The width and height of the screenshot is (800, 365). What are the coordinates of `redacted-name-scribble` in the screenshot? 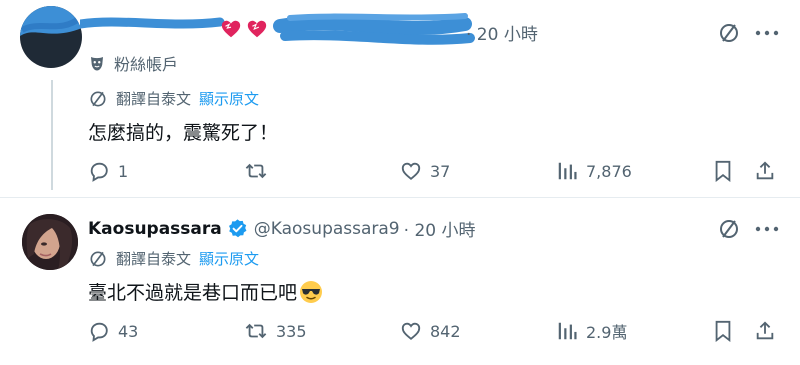 It's located at (277, 30).